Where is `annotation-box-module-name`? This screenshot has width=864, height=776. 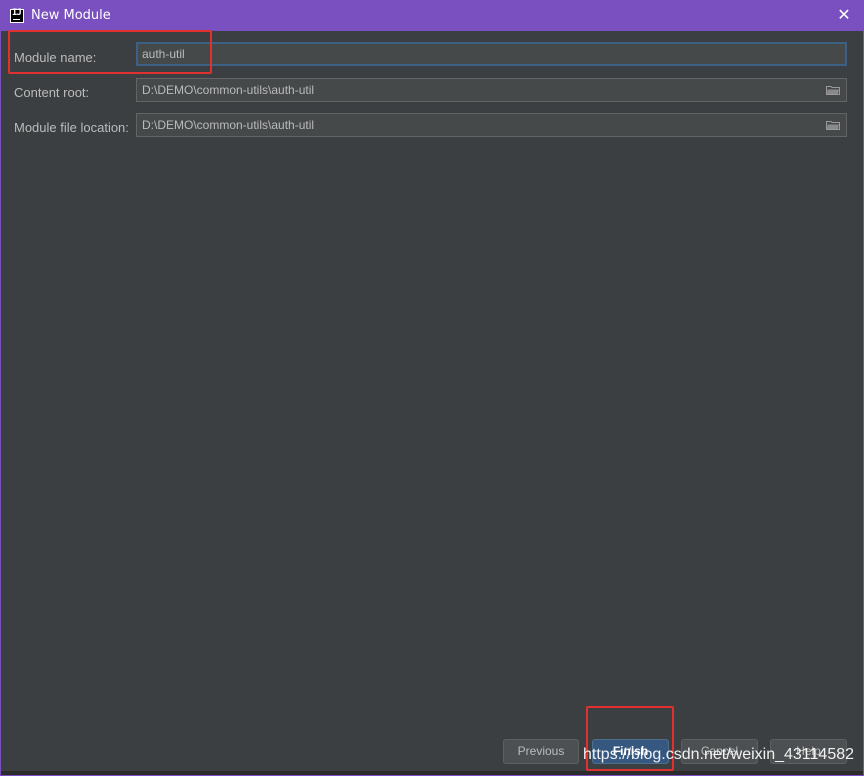
annotation-box-module-name is located at coordinates (110, 52).